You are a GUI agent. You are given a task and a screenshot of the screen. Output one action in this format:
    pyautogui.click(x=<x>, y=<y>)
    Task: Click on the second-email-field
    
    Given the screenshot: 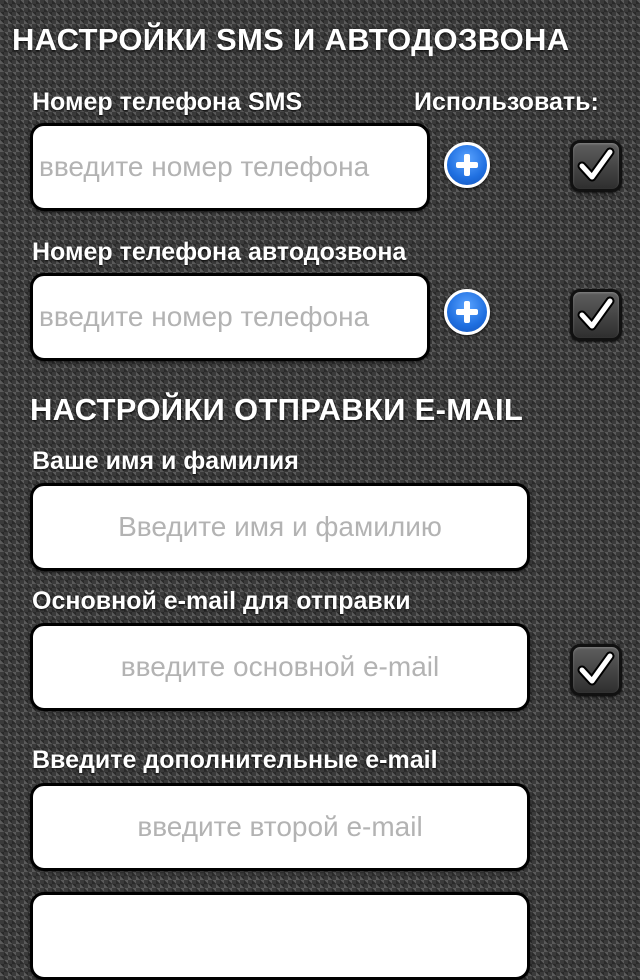 What is the action you would take?
    pyautogui.click(x=280, y=827)
    